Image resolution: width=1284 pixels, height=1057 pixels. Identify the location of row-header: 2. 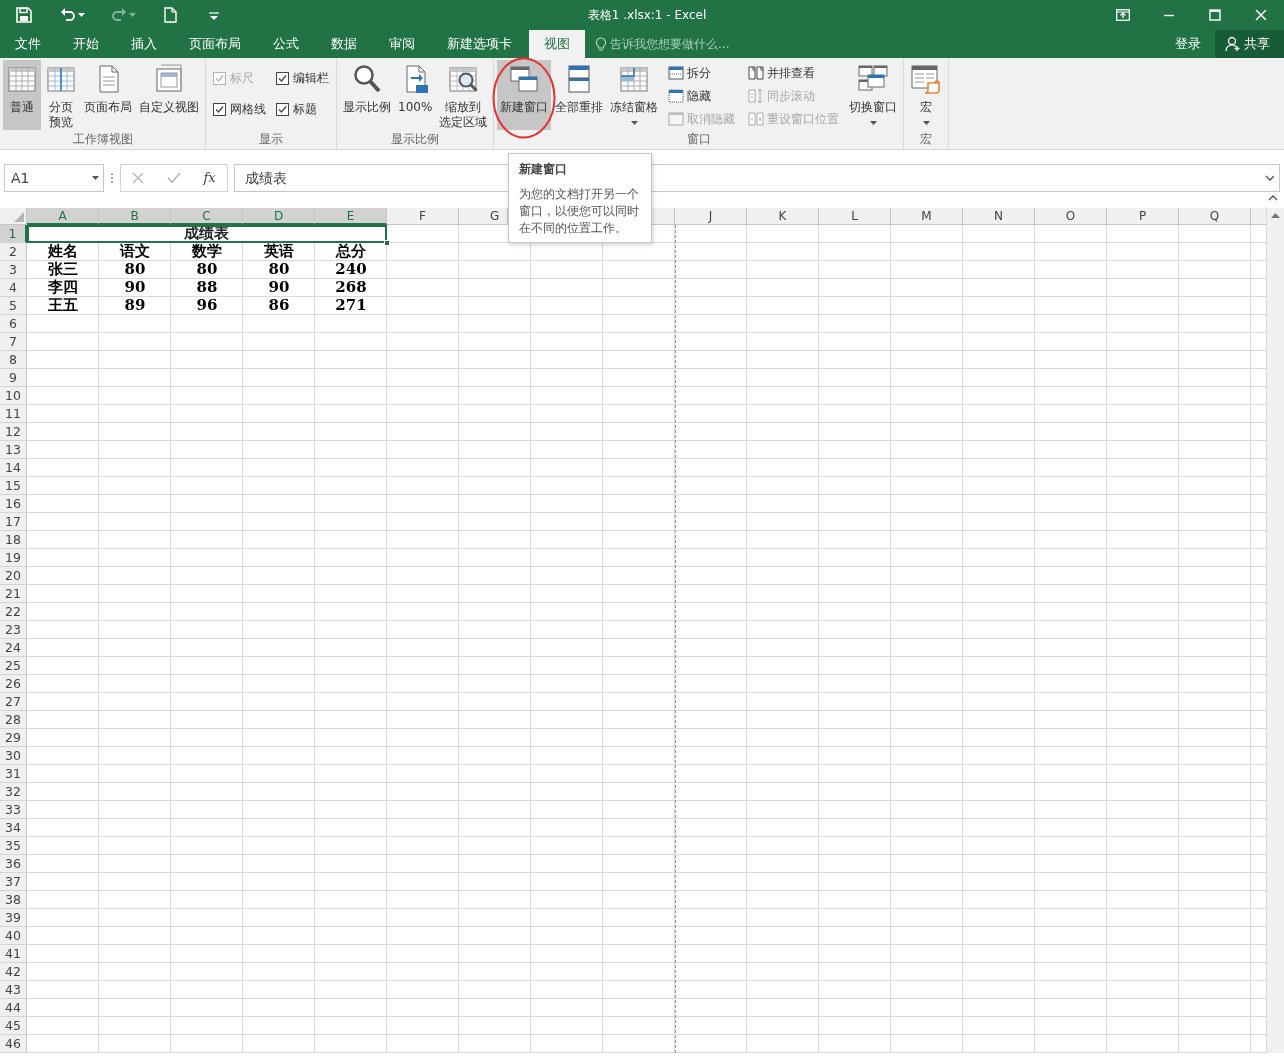
(13, 252).